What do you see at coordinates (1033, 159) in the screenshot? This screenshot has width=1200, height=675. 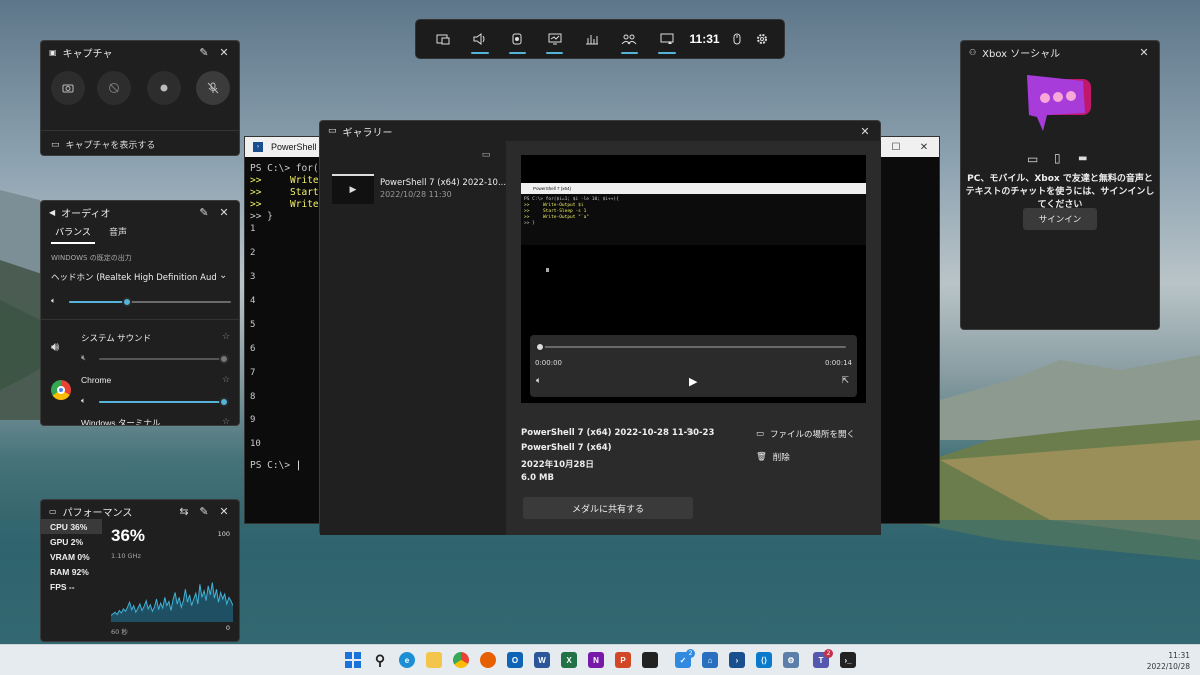 I see `pc-icon: ▭` at bounding box center [1033, 159].